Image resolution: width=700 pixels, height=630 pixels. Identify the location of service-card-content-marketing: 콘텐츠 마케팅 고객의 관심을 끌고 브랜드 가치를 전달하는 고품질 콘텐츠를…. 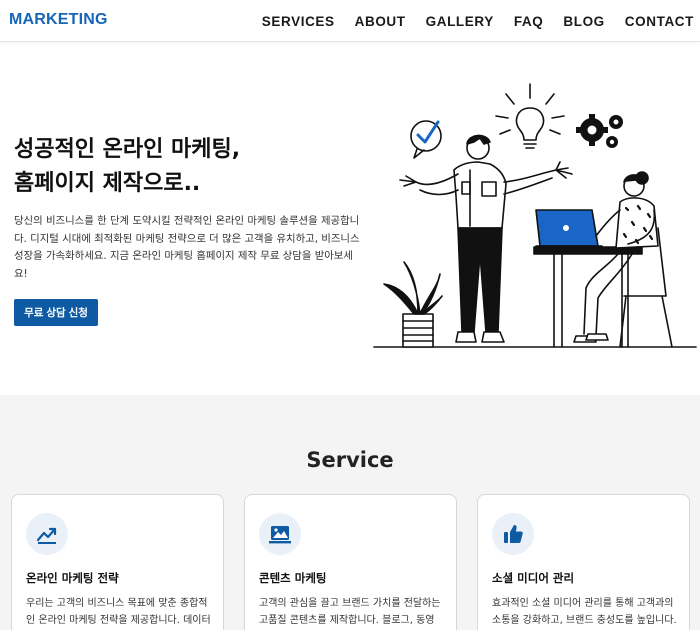
(350, 562).